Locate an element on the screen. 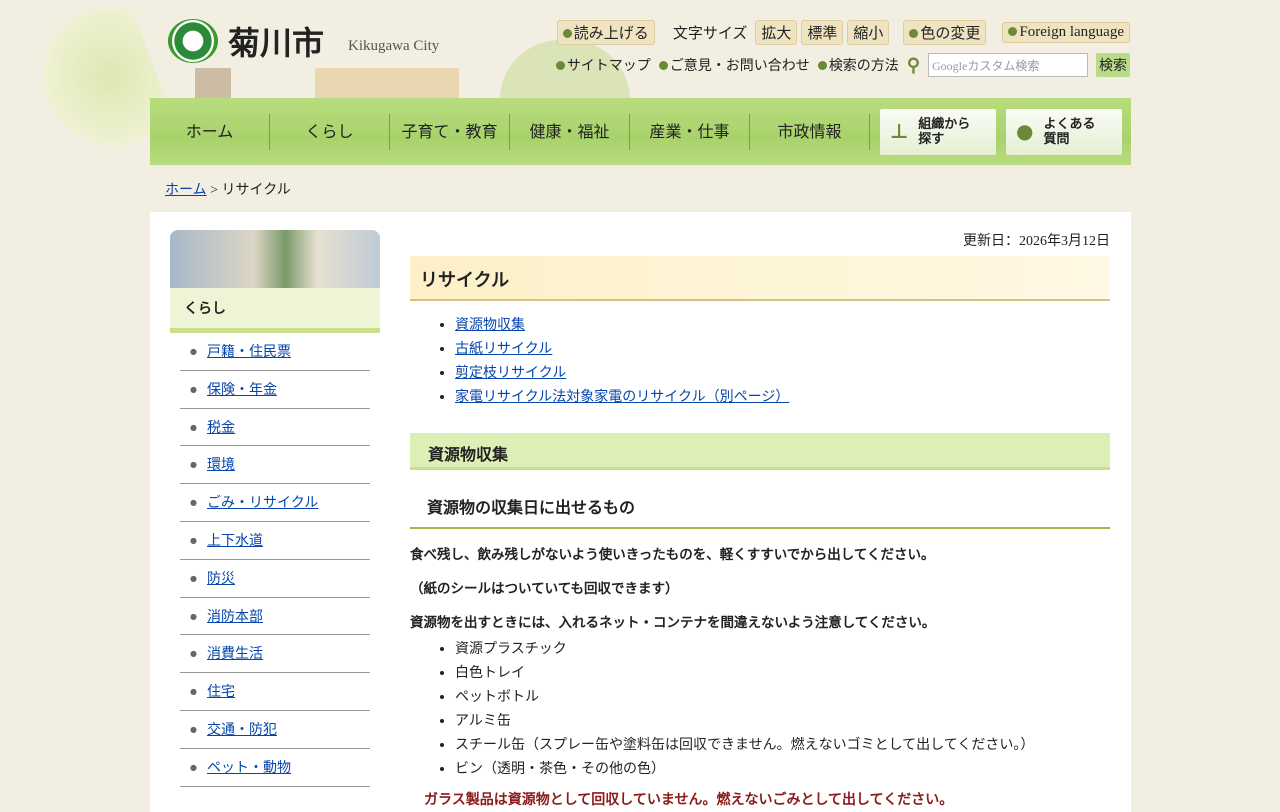 The width and height of the screenshot is (1280, 812). updated-date: 更新日：2026年3月12日 is located at coordinates (1036, 241).